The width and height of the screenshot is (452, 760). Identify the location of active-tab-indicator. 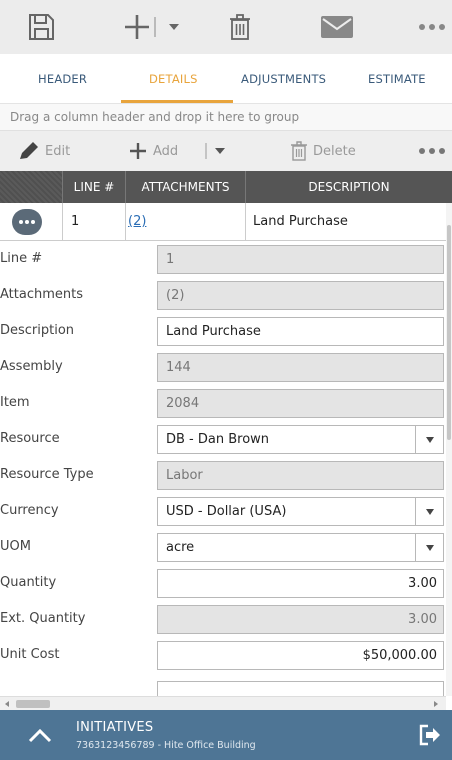
(177, 101).